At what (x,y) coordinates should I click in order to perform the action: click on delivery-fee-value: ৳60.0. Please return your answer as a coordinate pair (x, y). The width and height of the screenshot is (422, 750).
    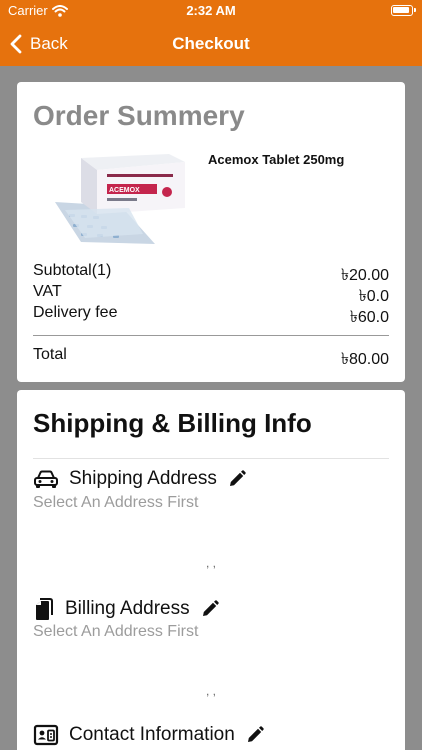
    Looking at the image, I should click on (369, 317).